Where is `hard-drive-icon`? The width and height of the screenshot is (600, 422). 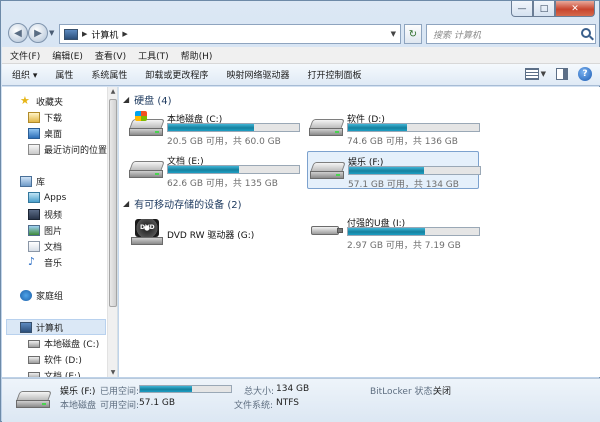
hard-drive-icon is located at coordinates (327, 128).